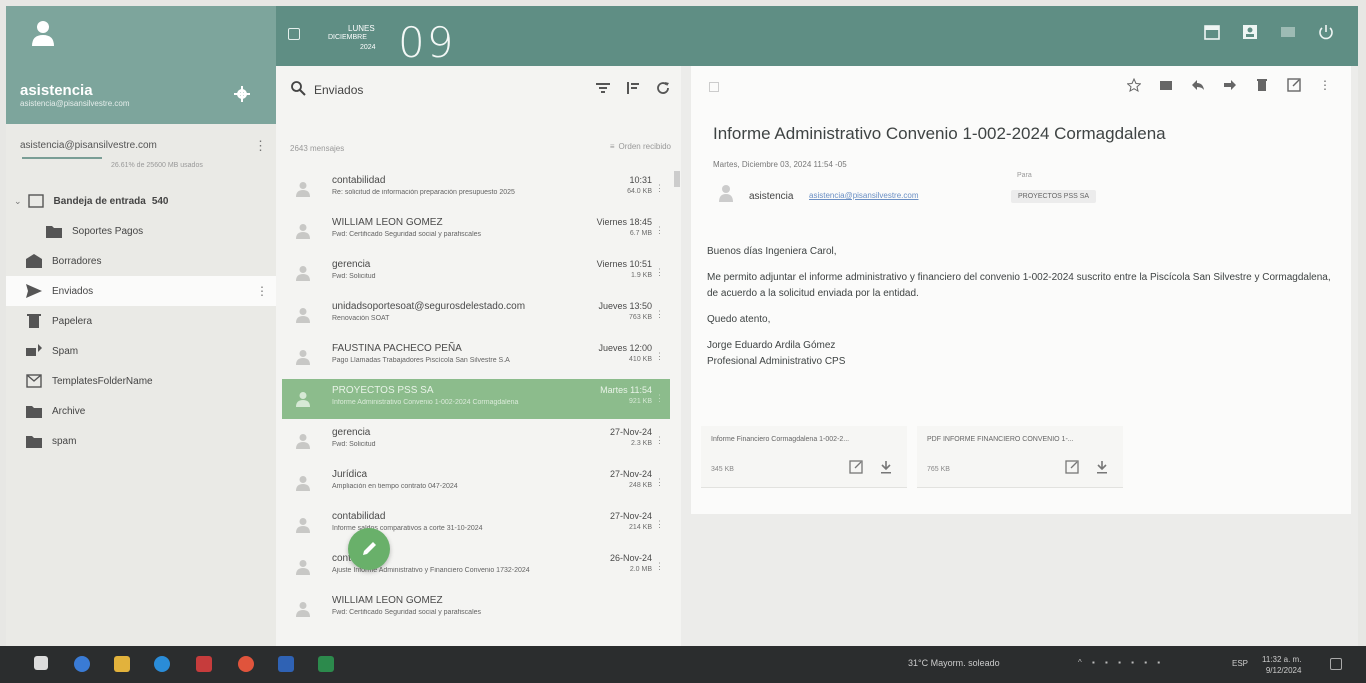 The height and width of the screenshot is (683, 1366). Describe the element at coordinates (102, 381) in the screenshot. I see `folder-label: TemplatesFolderName` at that location.